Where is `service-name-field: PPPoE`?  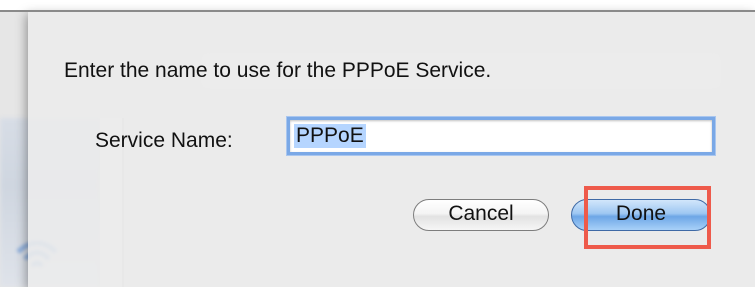
service-name-field: PPPoE is located at coordinates (501, 136).